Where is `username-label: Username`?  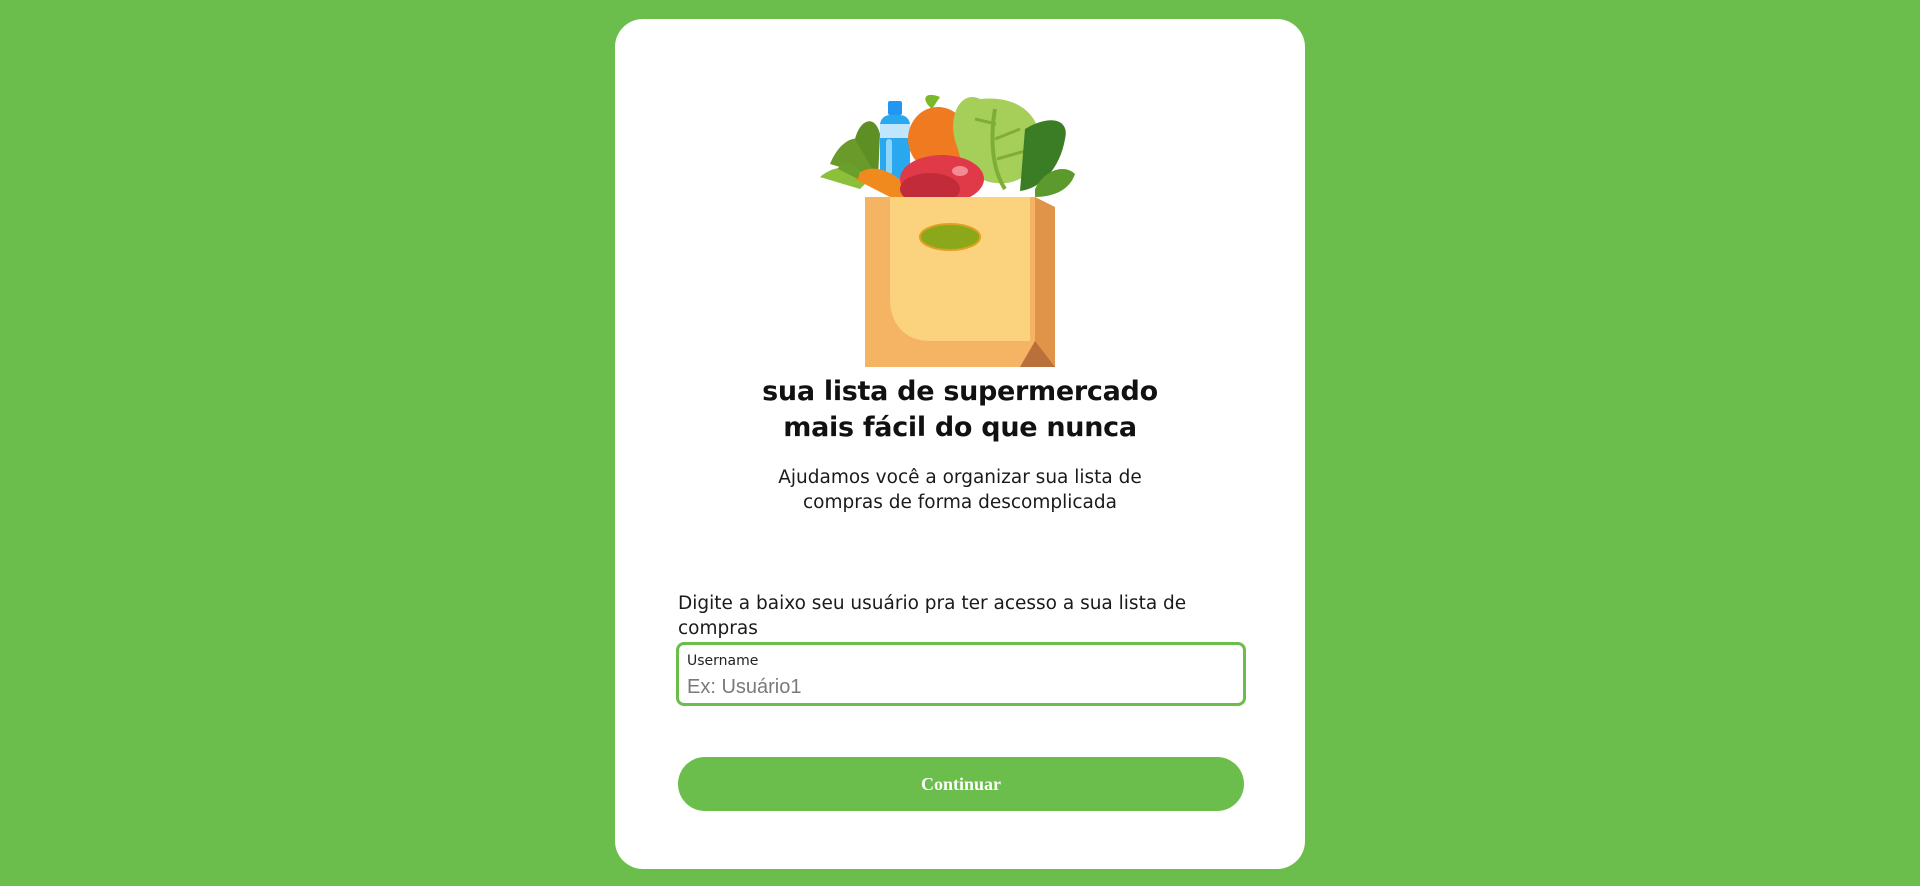
username-label: Username is located at coordinates (723, 661).